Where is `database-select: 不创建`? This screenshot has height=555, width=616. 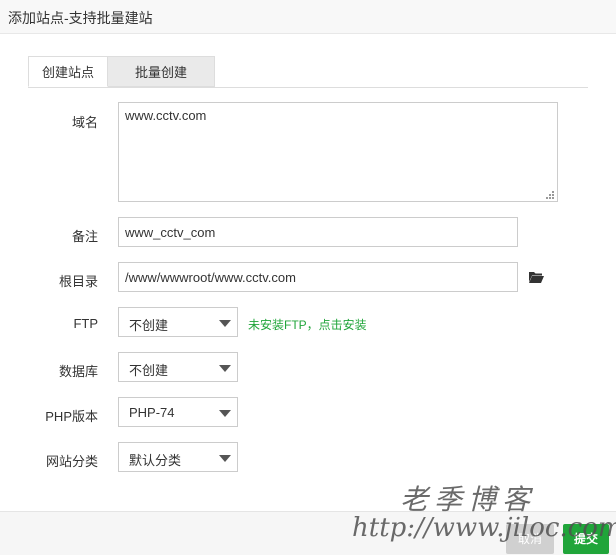
database-select: 不创建 is located at coordinates (178, 367).